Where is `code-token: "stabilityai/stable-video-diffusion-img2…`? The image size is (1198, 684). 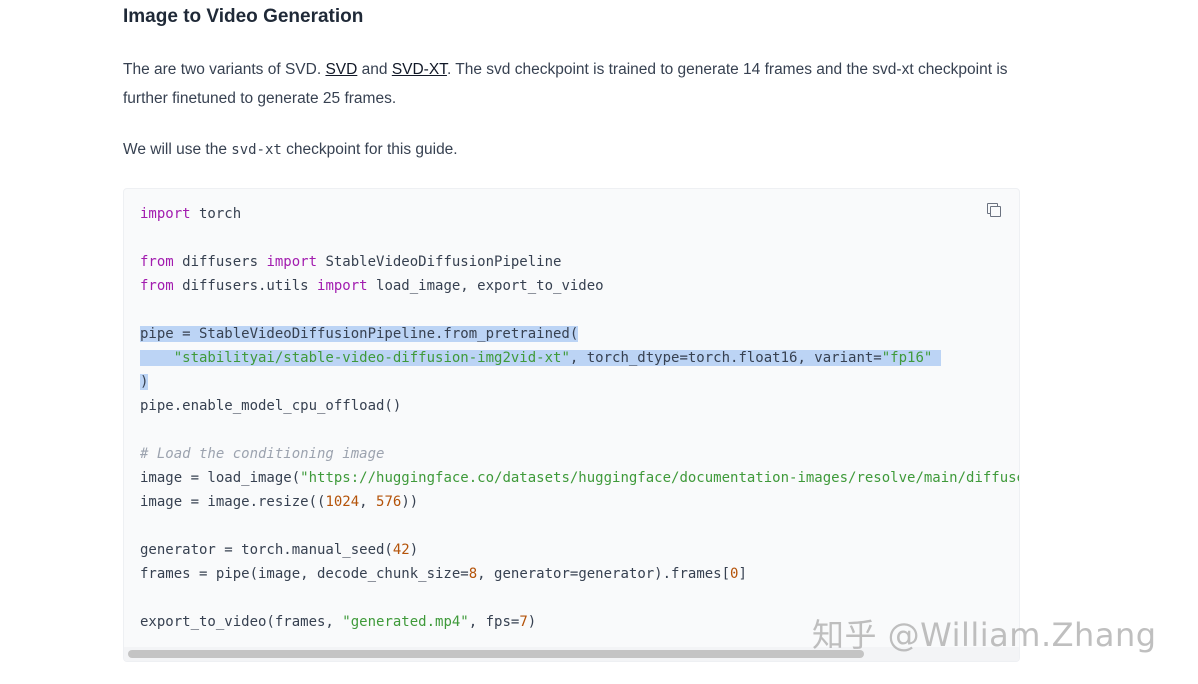 code-token: "stabilityai/stable-video-diffusion-img2… is located at coordinates (371, 358).